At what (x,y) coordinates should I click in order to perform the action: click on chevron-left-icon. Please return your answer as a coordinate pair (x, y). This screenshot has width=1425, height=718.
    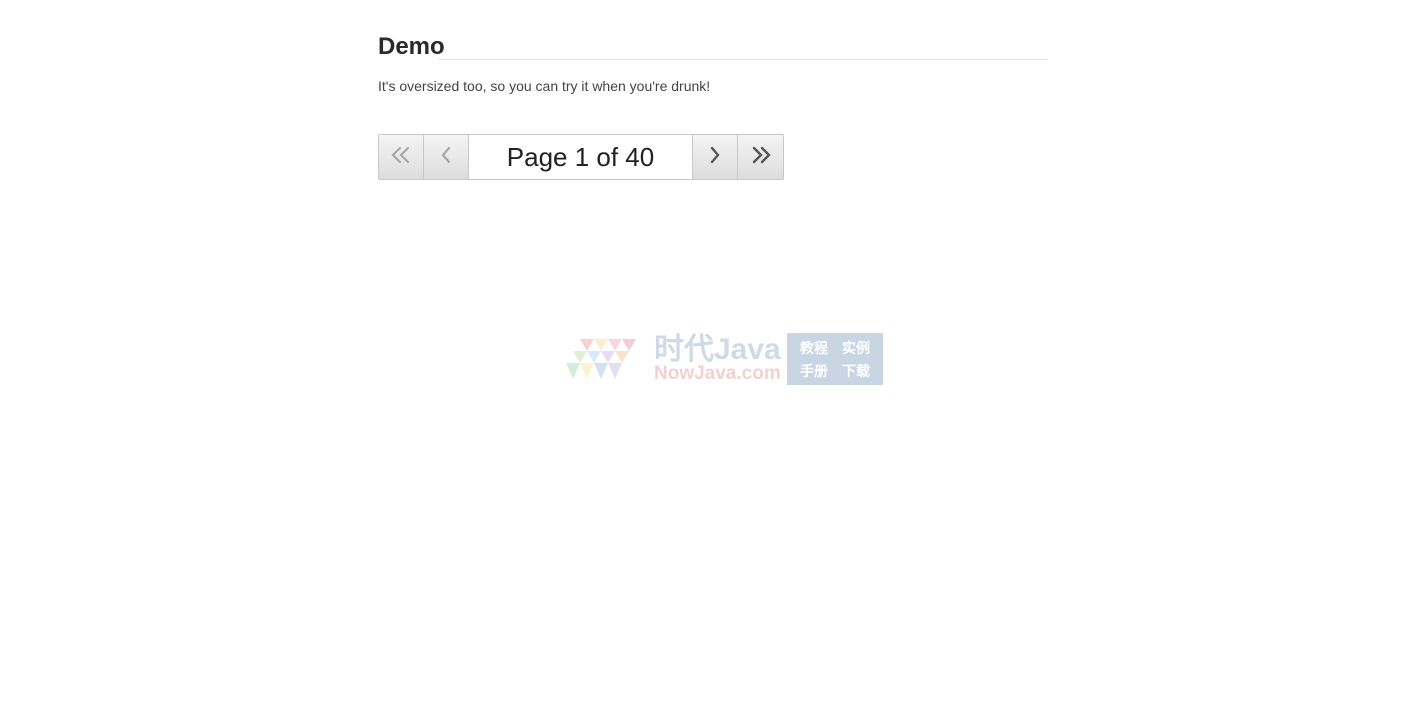
    Looking at the image, I should click on (446, 157).